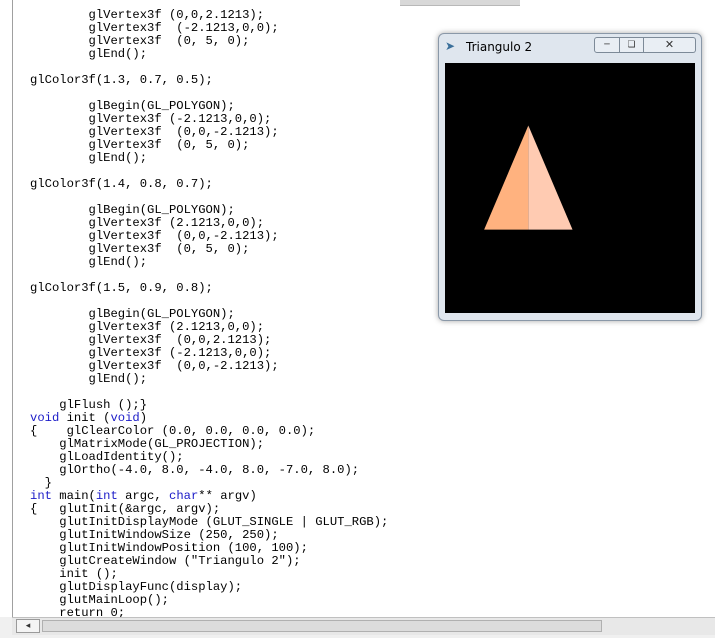 This screenshot has height=638, width=715. What do you see at coordinates (209, 288) in the screenshot?
I see `code-line: glColor3f(1.5, 0.9, 0.8);` at bounding box center [209, 288].